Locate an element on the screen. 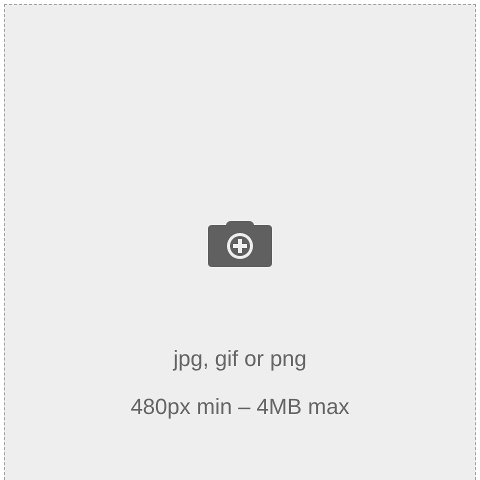 Image resolution: width=480 pixels, height=480 pixels. format-text: jpg, gif or png is located at coordinates (240, 359).